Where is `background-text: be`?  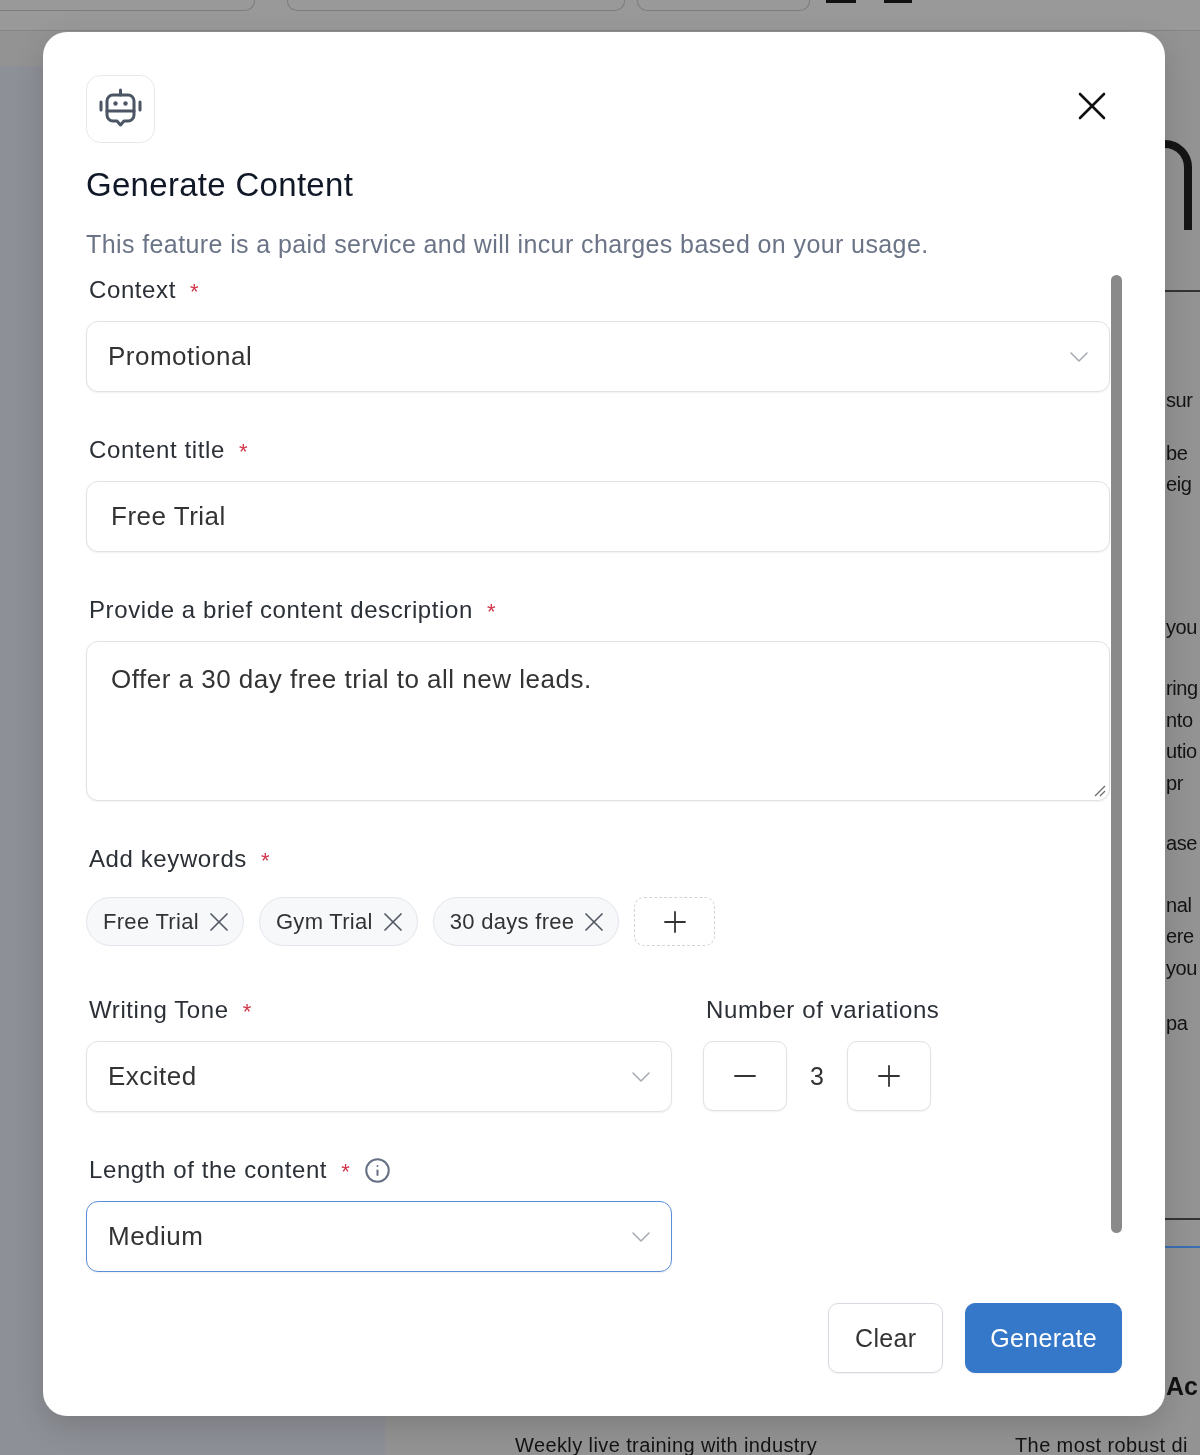
background-text: be is located at coordinates (1177, 453).